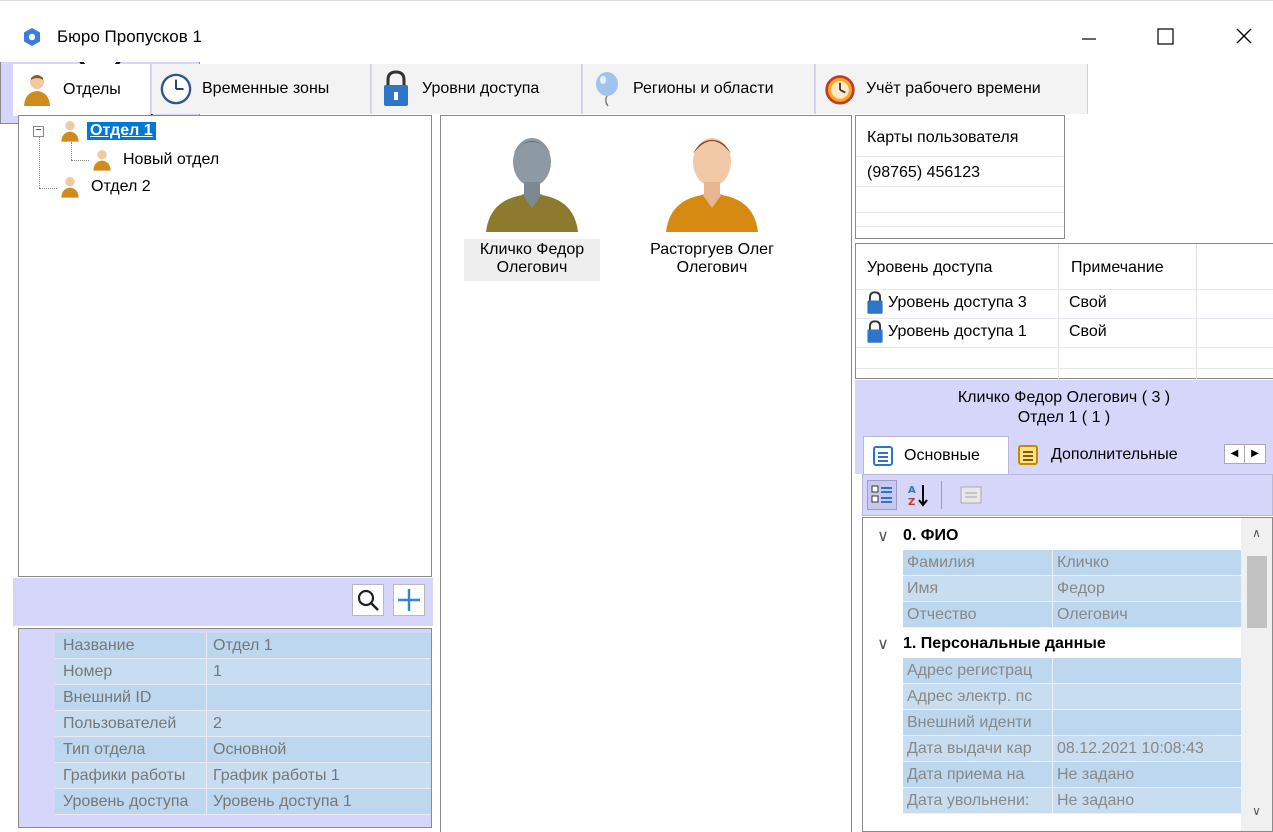 The height and width of the screenshot is (832, 1273). I want to click on property-tabs: Основные Дополнительные ◀ ▶, so click(1064, 455).